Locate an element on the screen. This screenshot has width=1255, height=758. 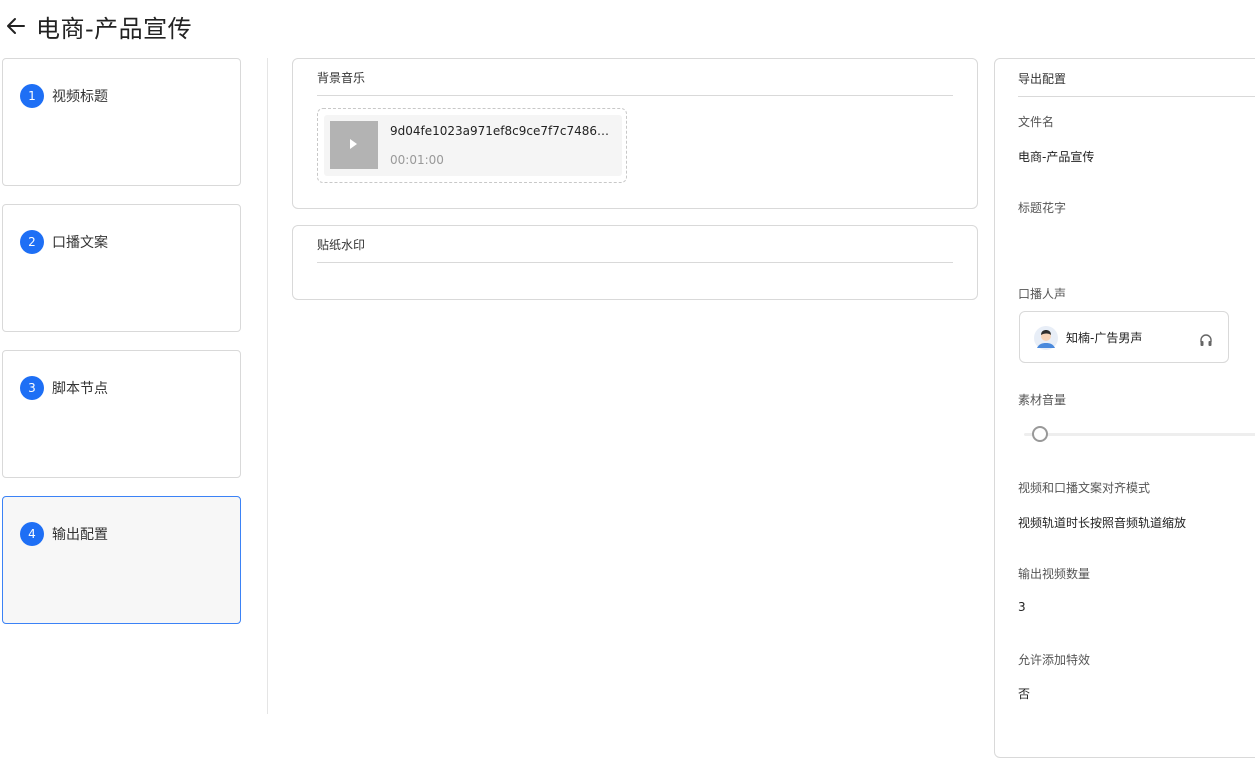
align-mode-value: 视频轨道时长按照音频轨道缩放 is located at coordinates (1102, 523).